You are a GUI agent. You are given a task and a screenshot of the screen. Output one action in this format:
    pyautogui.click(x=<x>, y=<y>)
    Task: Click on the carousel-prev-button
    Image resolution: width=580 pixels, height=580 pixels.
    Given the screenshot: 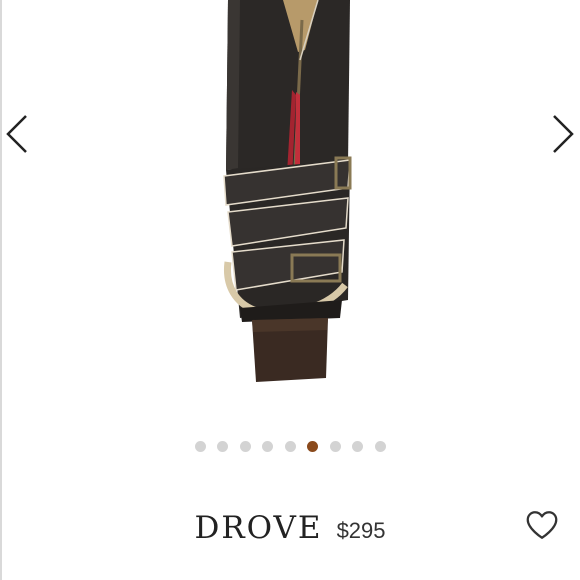 What is the action you would take?
    pyautogui.click(x=17, y=134)
    